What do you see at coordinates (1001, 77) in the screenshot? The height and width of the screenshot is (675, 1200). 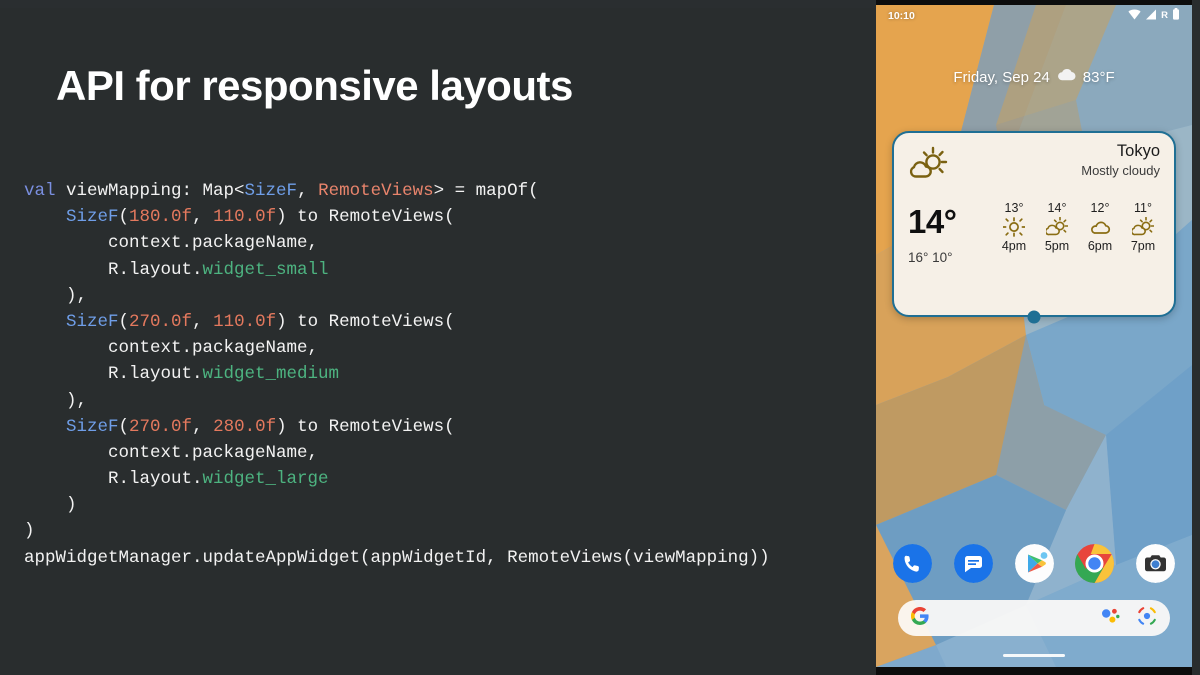 I see `home-date-label: Friday, Sep 24` at bounding box center [1001, 77].